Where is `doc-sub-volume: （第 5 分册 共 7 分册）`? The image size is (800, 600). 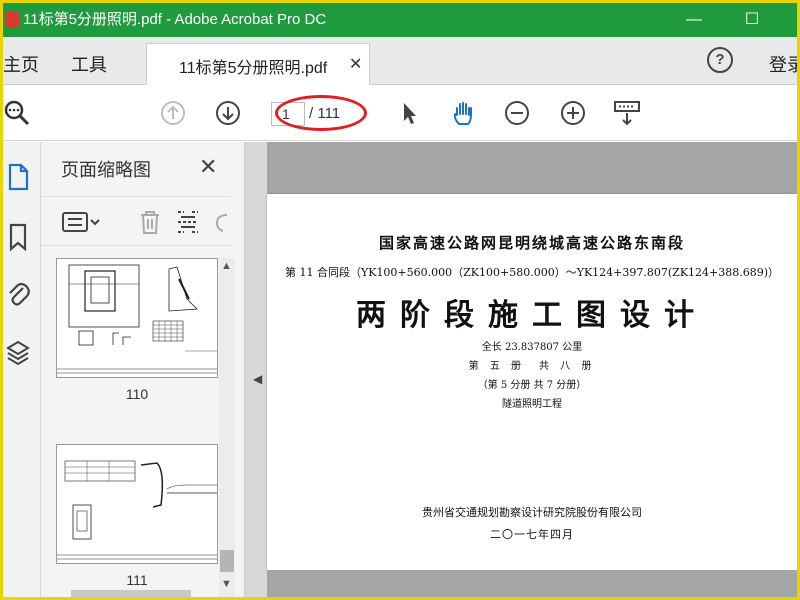
doc-sub-volume: （第 5 分册 共 7 分册） is located at coordinates (532, 385).